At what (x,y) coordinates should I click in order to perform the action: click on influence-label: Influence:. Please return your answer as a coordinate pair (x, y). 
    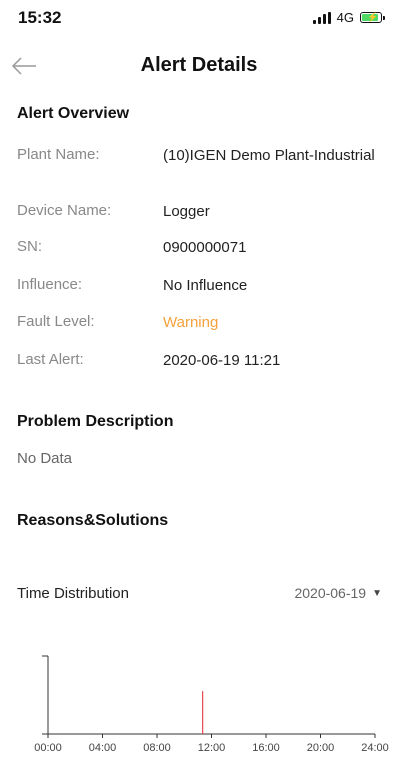
    Looking at the image, I should click on (50, 284).